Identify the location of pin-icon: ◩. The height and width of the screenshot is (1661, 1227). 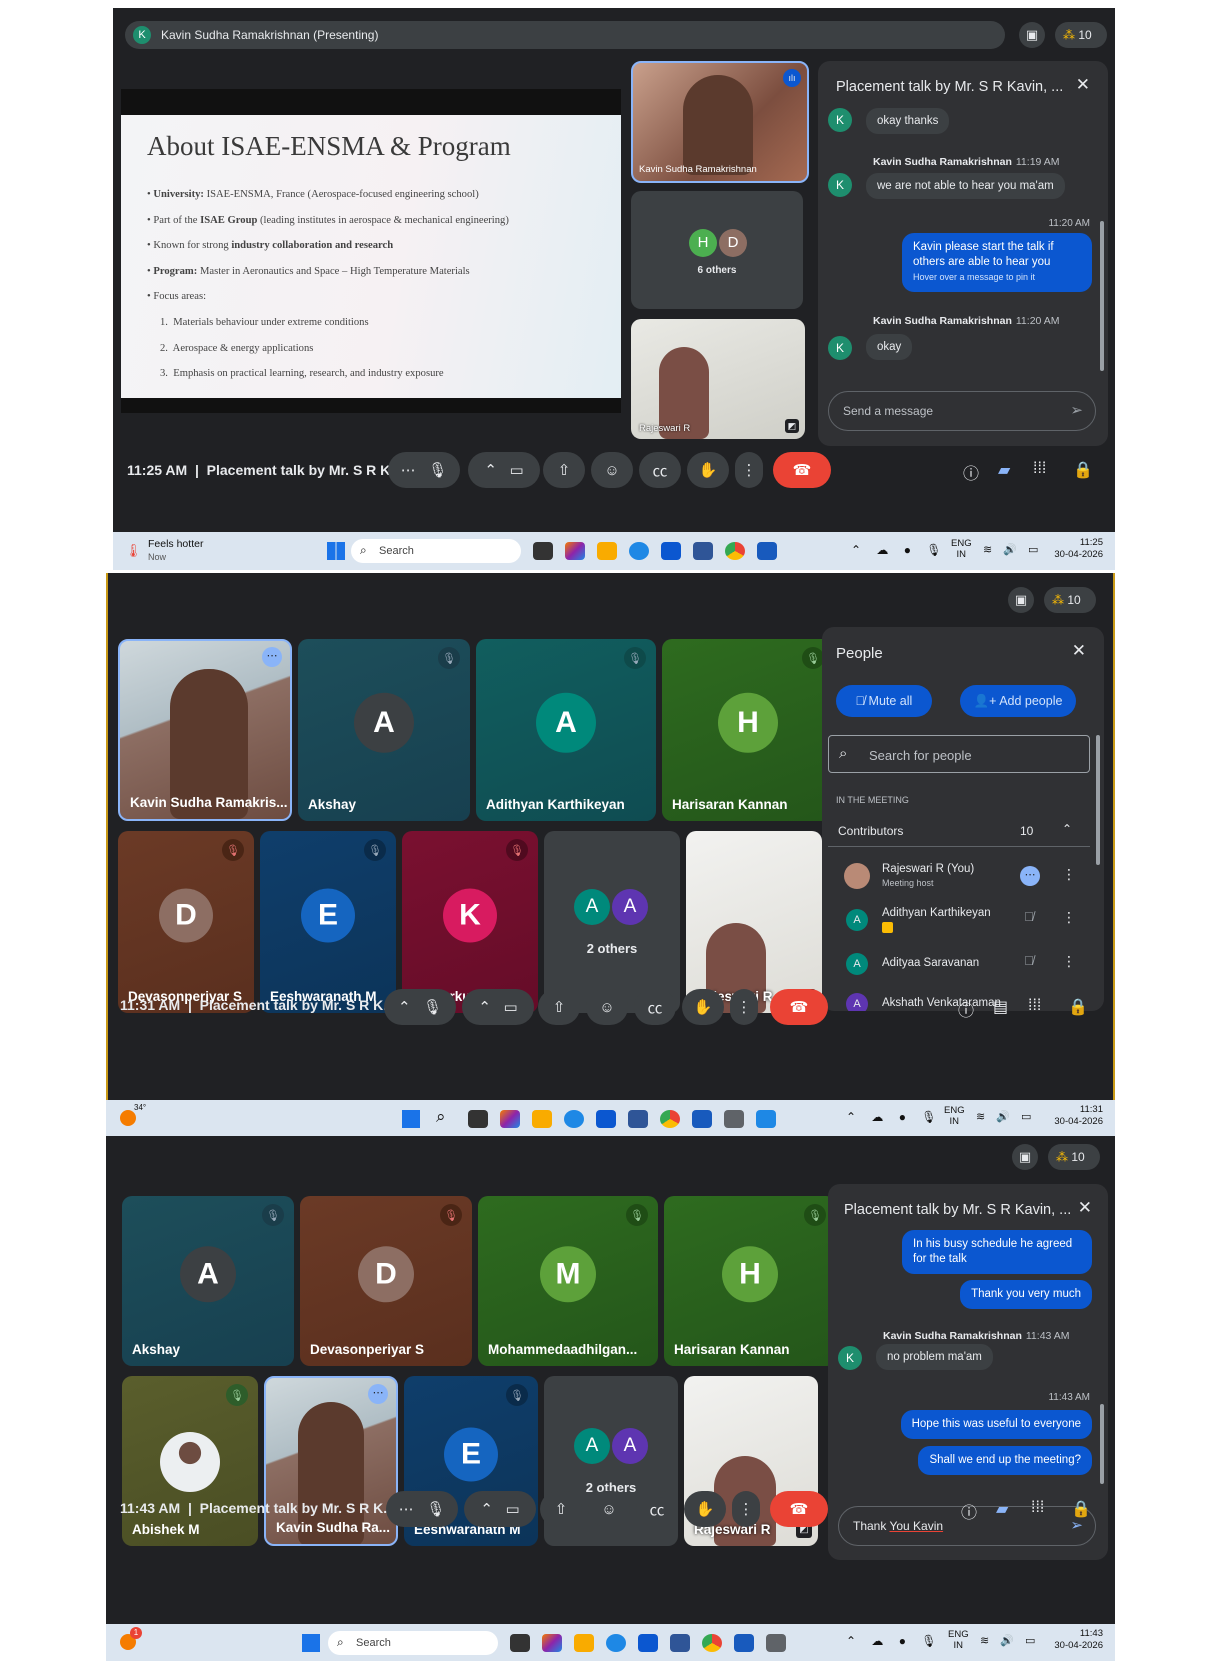
(792, 426).